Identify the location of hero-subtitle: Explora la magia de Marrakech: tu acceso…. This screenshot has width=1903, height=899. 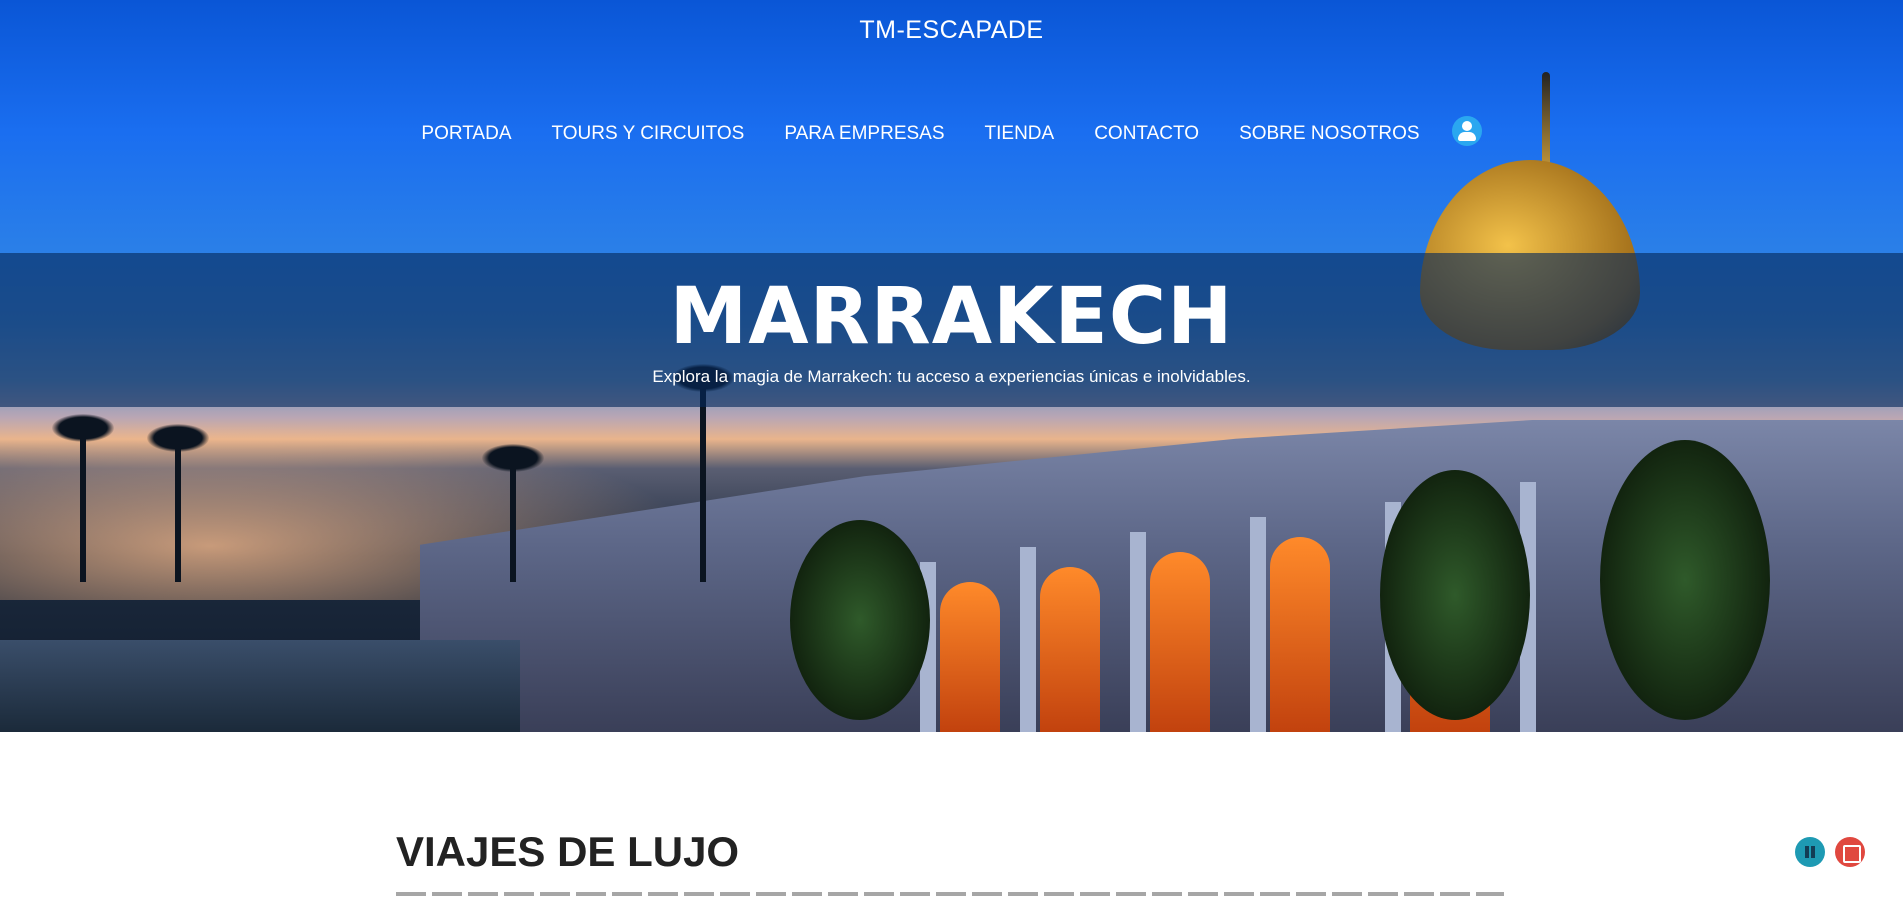
(951, 376).